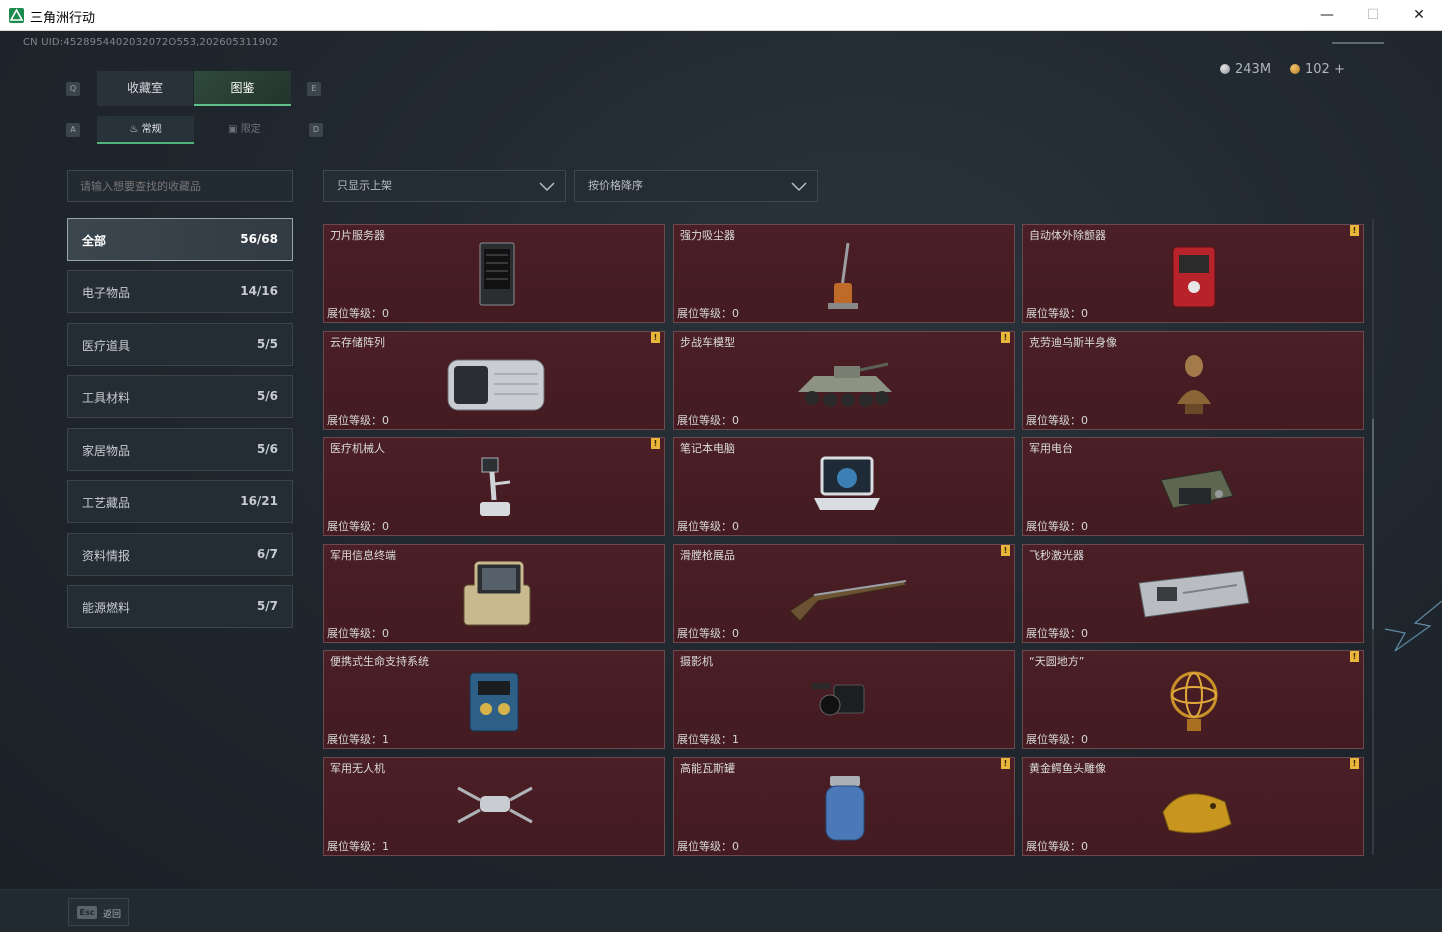 The width and height of the screenshot is (1442, 932). I want to click on military-radio-icon, so click(1197, 489).